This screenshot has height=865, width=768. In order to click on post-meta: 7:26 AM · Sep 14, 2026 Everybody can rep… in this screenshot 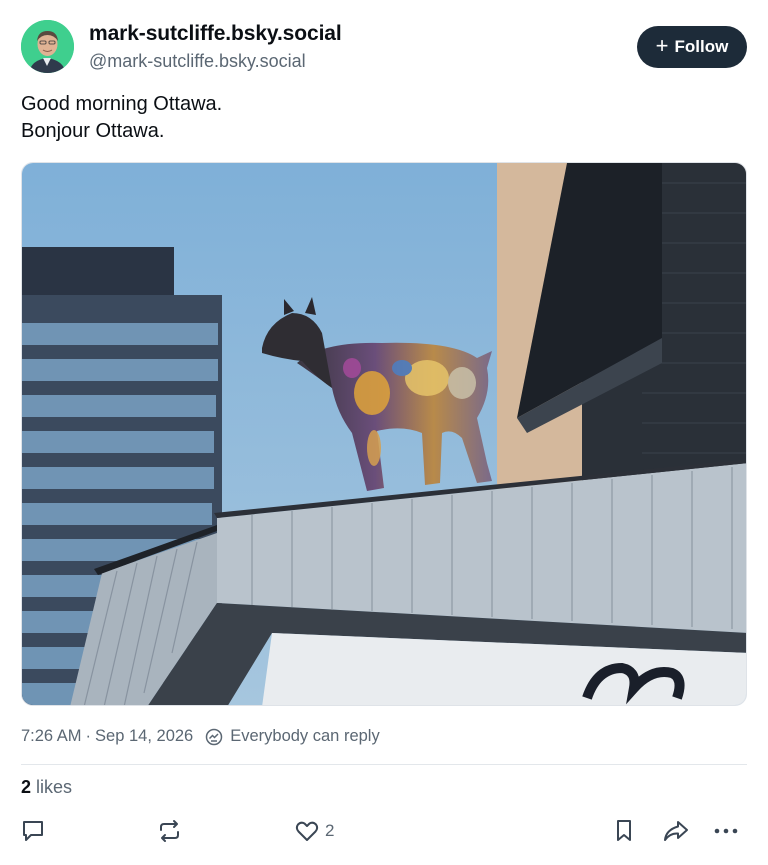, I will do `click(200, 736)`.